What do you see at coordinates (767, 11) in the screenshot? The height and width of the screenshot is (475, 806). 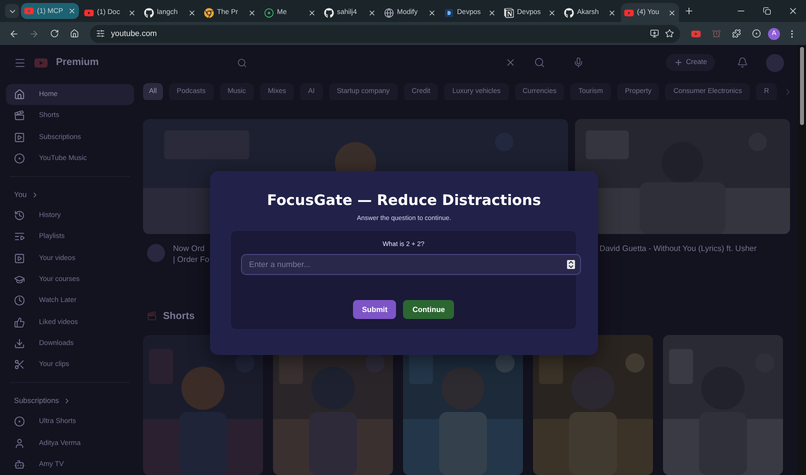 I see `restore-icon` at bounding box center [767, 11].